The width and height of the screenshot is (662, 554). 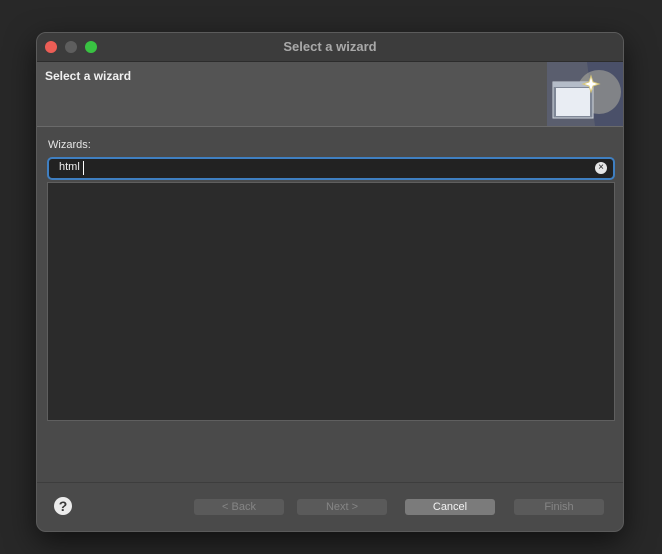 What do you see at coordinates (239, 507) in the screenshot?
I see `back-button: < Back` at bounding box center [239, 507].